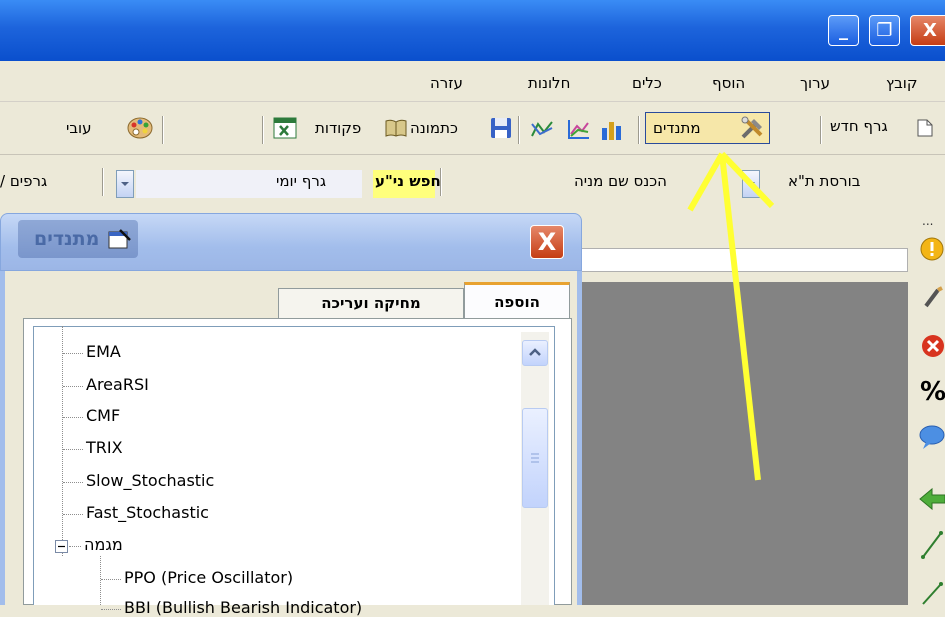  I want to click on chart-type-value: גרף יומי, so click(301, 181).